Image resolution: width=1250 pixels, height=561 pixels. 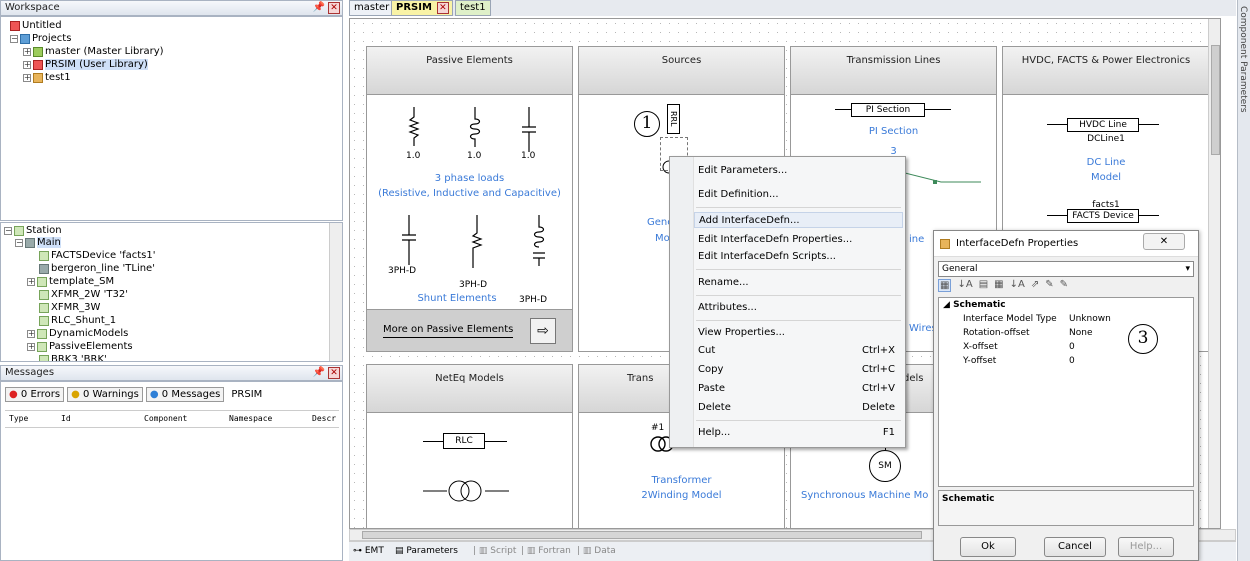 I want to click on cancel-button: Cancel, so click(x=1075, y=547).